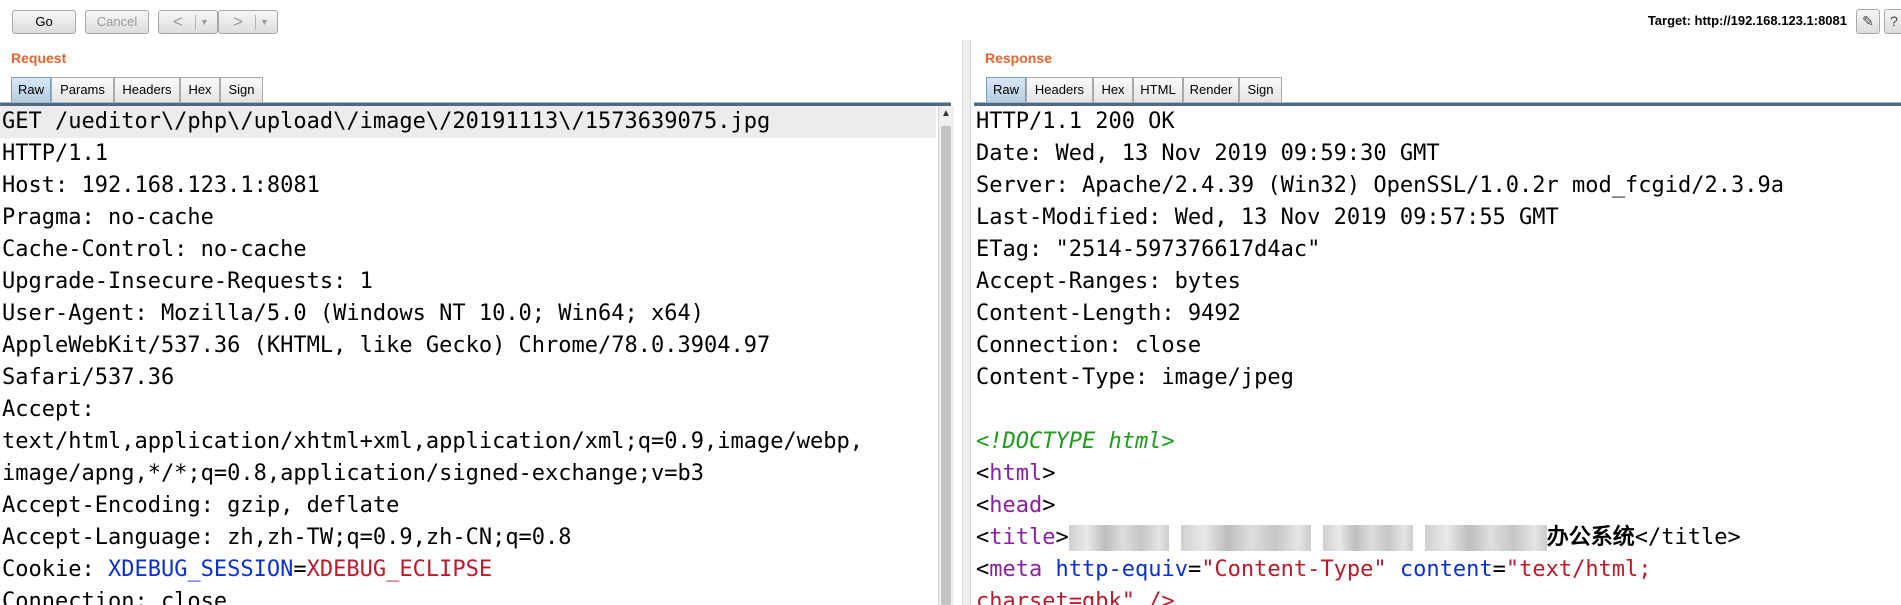 This screenshot has width=1901, height=605. I want to click on meta-attr: content, so click(1446, 569).